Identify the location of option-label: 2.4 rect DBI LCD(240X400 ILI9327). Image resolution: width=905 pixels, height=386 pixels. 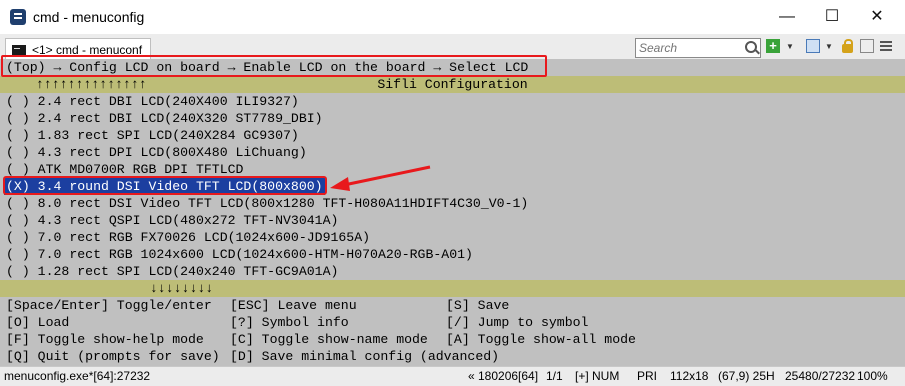
(168, 101).